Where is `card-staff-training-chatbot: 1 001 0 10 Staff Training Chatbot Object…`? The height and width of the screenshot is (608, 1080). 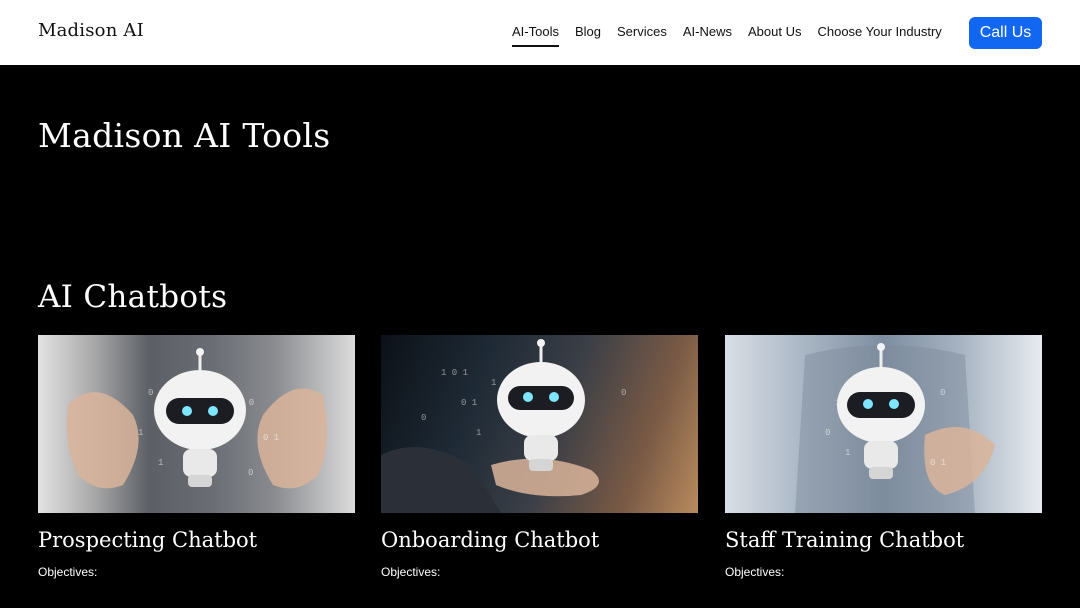
card-staff-training-chatbot: 1 001 0 10 Staff Training Chatbot Object… is located at coordinates (883, 457).